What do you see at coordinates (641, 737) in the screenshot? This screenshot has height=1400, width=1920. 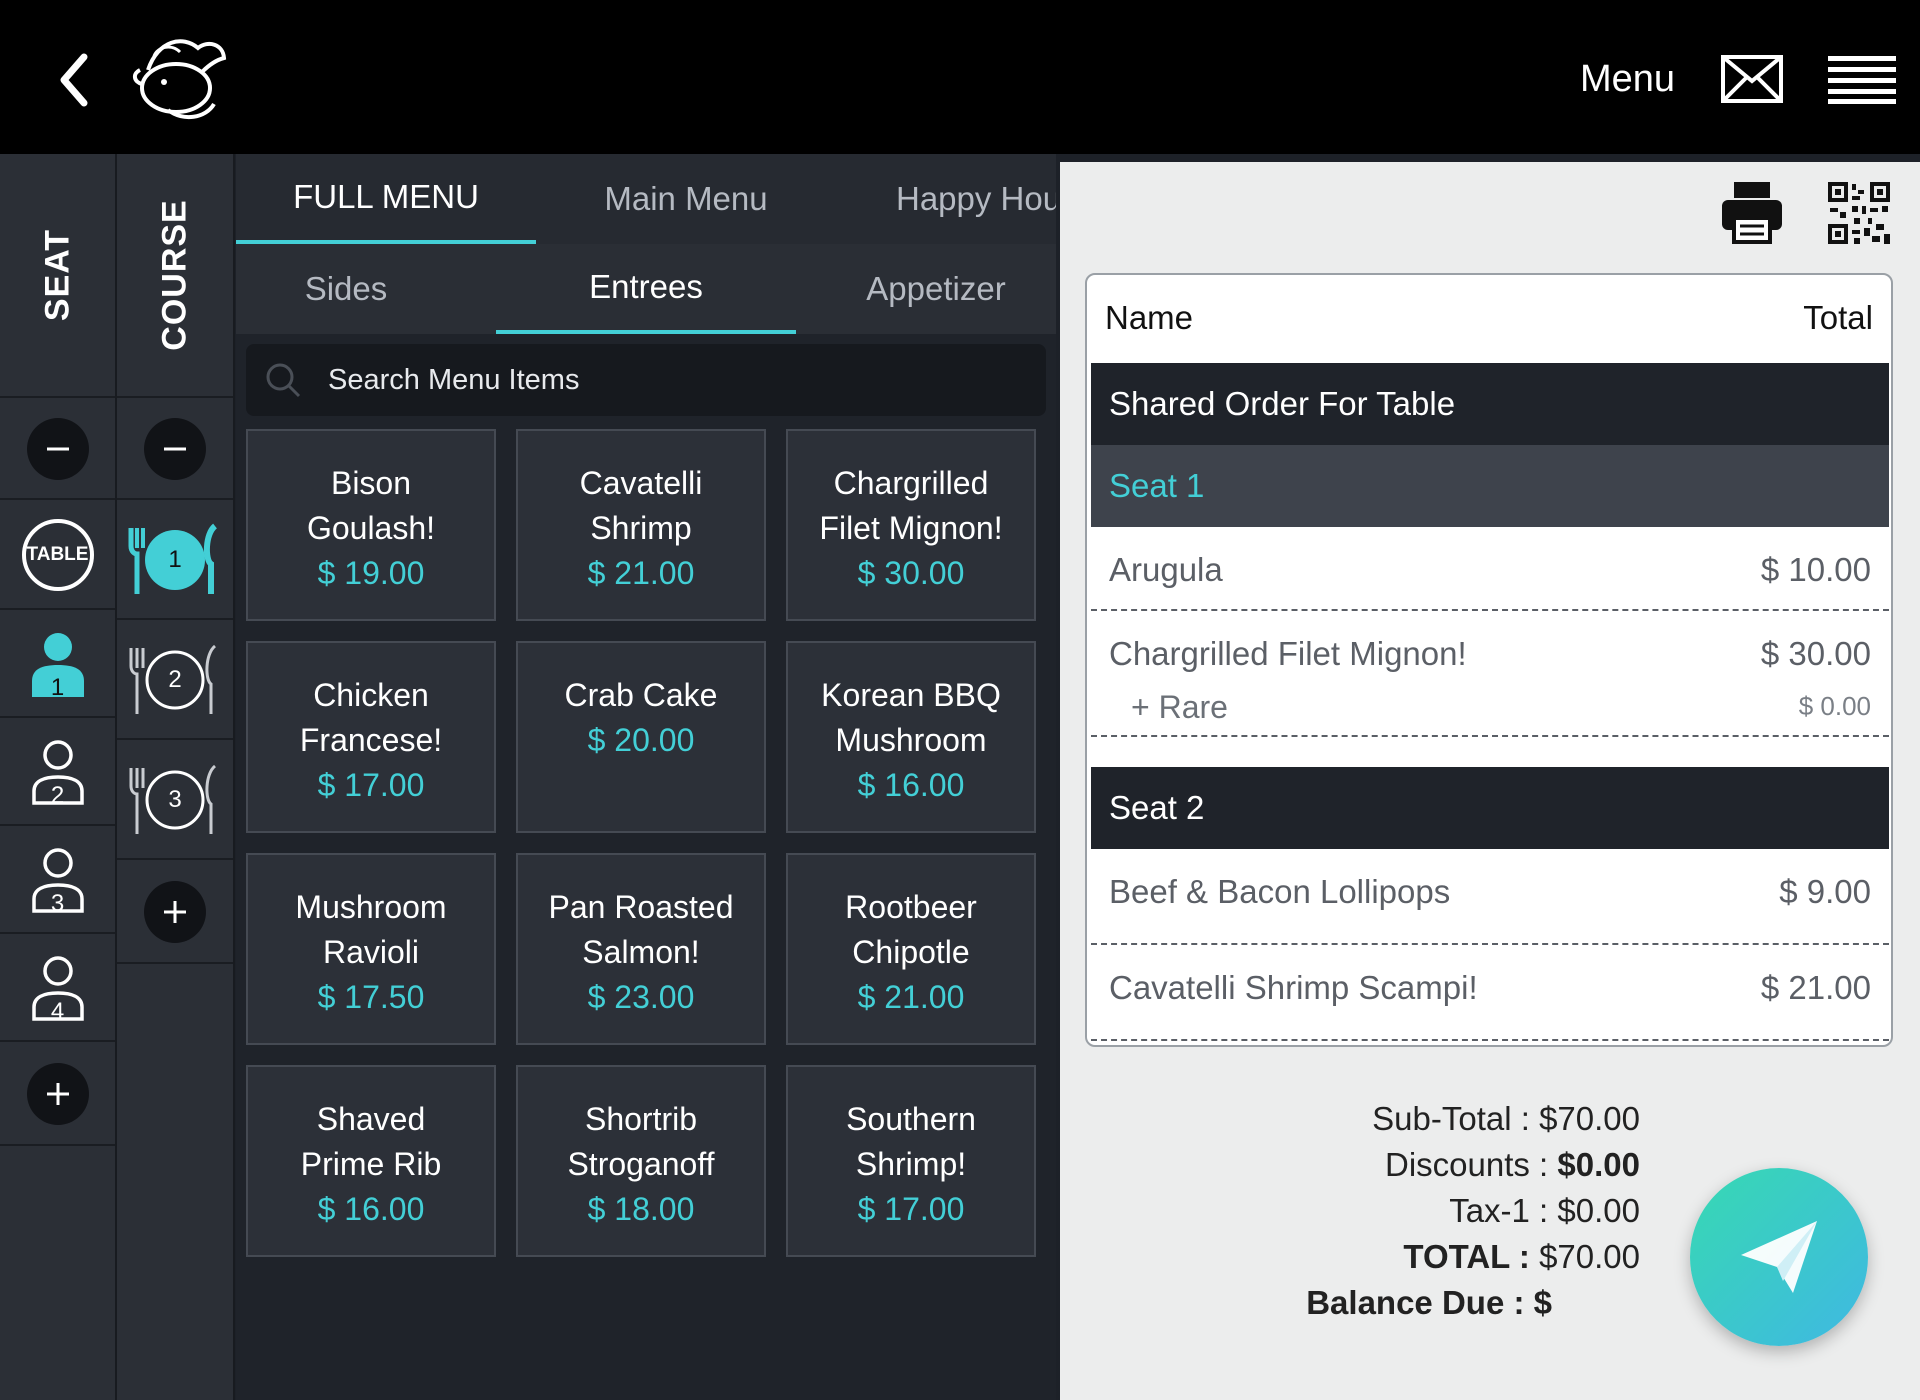 I see `menu-item: Crab Cake $ 20.00` at bounding box center [641, 737].